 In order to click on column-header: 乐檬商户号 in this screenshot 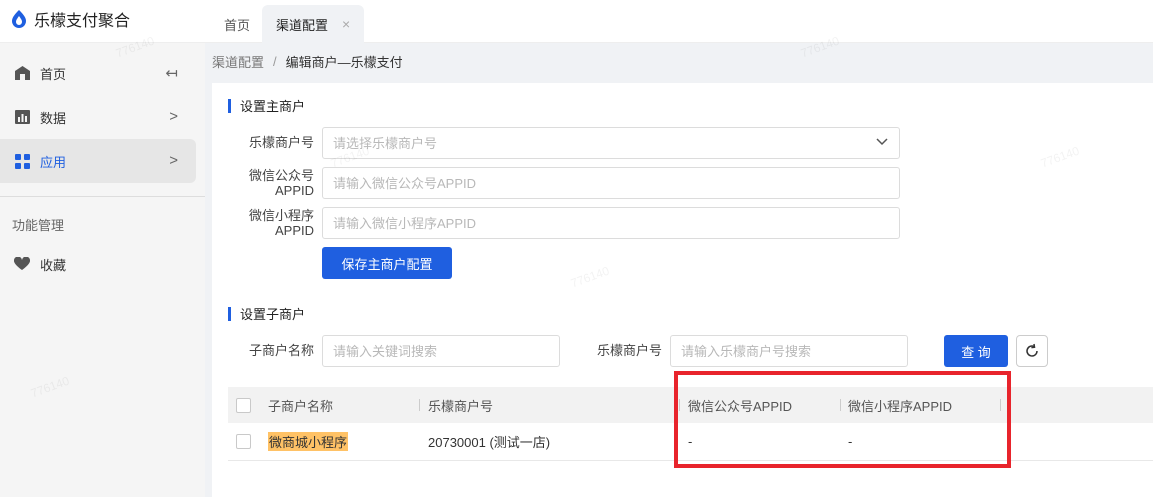, I will do `click(461, 406)`.